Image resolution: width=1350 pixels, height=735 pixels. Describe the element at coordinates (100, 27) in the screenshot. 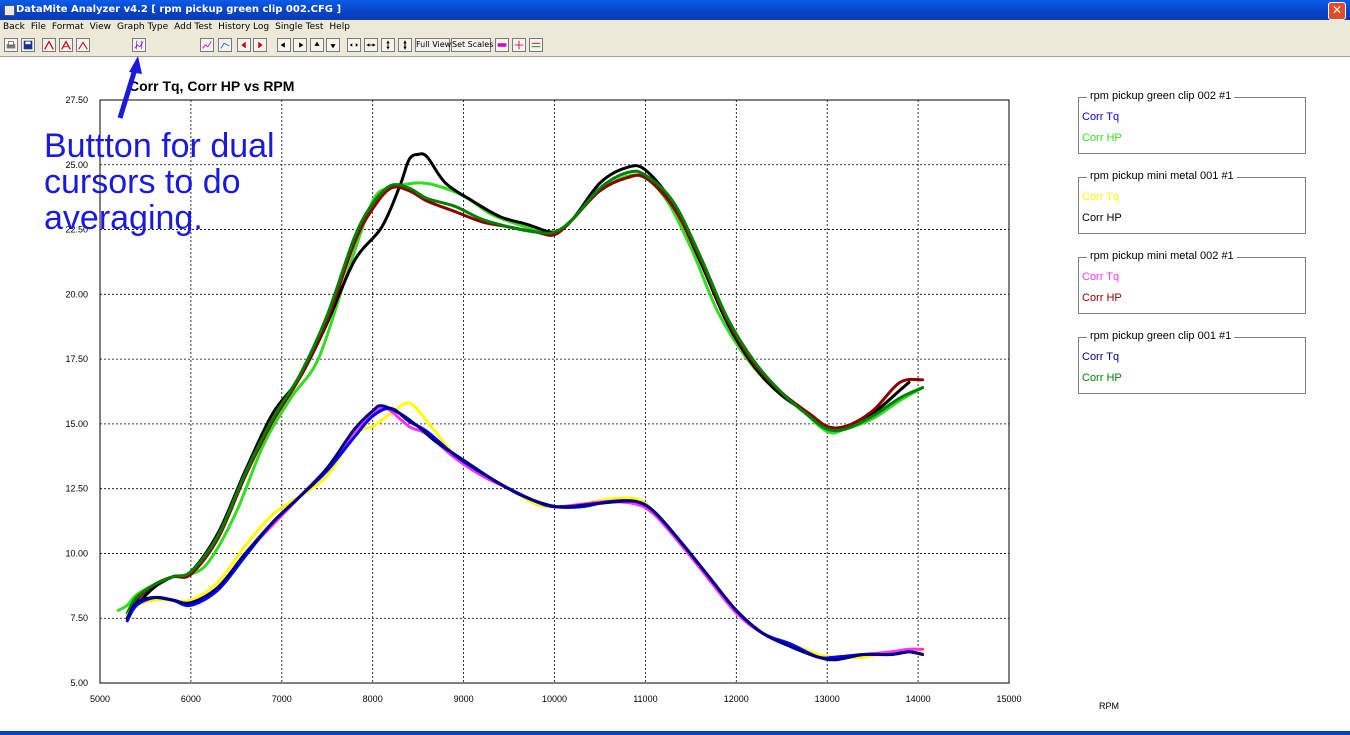

I see `menu-view: View` at that location.